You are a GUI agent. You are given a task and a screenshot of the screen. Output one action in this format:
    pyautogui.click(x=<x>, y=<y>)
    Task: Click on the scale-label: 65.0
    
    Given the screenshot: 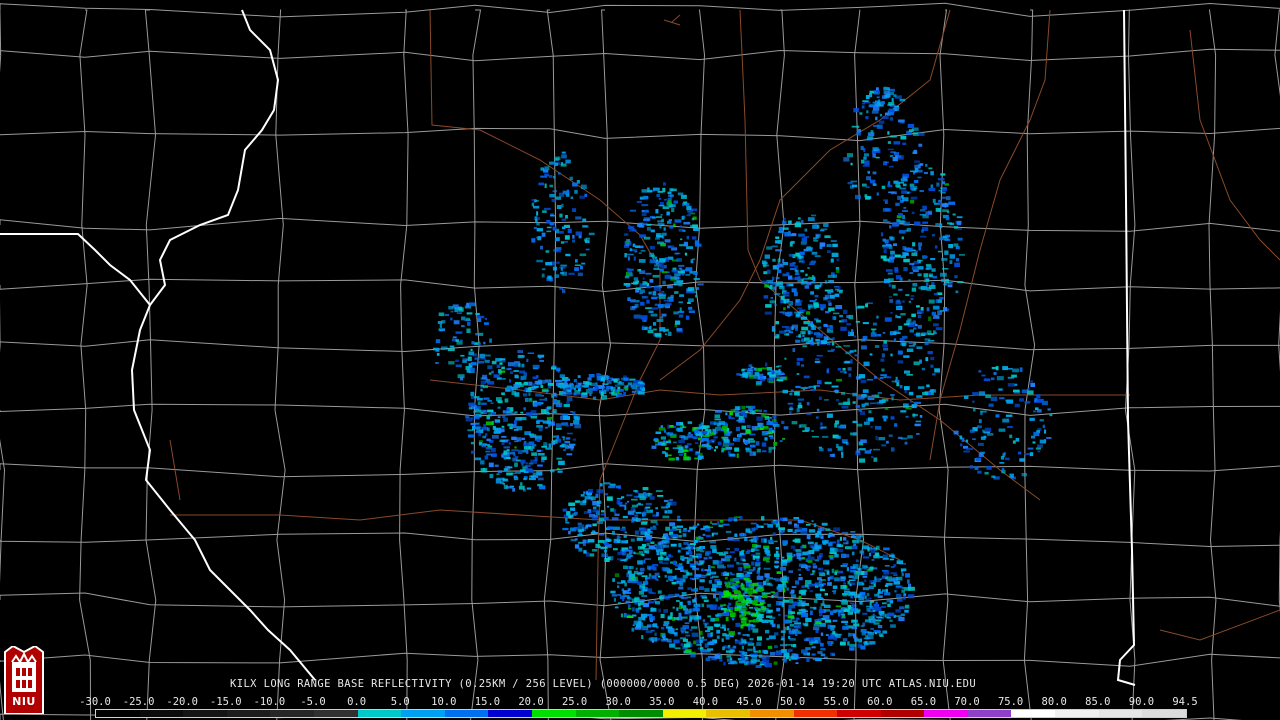 What is the action you would take?
    pyautogui.click(x=923, y=702)
    